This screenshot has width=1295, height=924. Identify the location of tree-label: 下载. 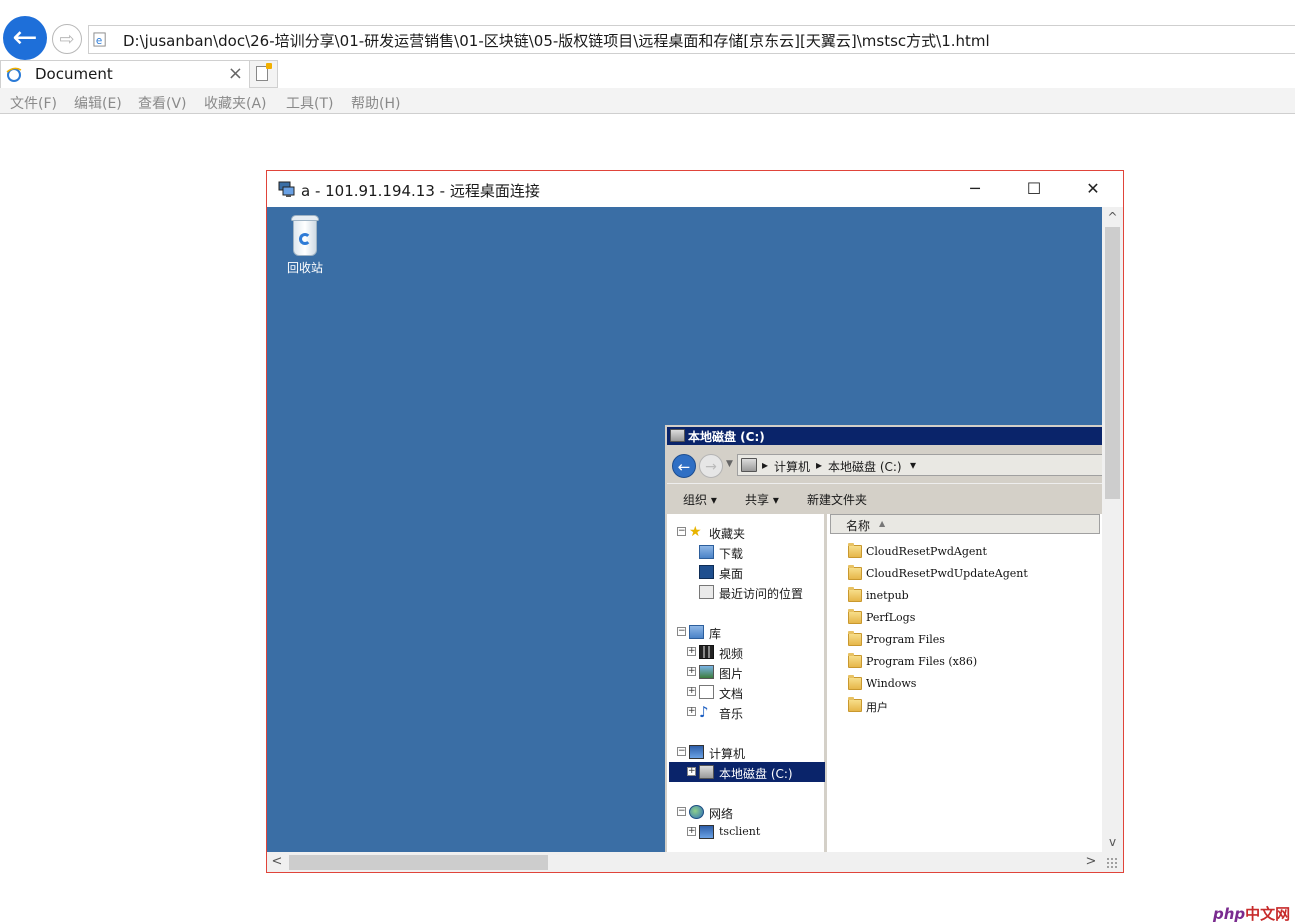
(731, 554).